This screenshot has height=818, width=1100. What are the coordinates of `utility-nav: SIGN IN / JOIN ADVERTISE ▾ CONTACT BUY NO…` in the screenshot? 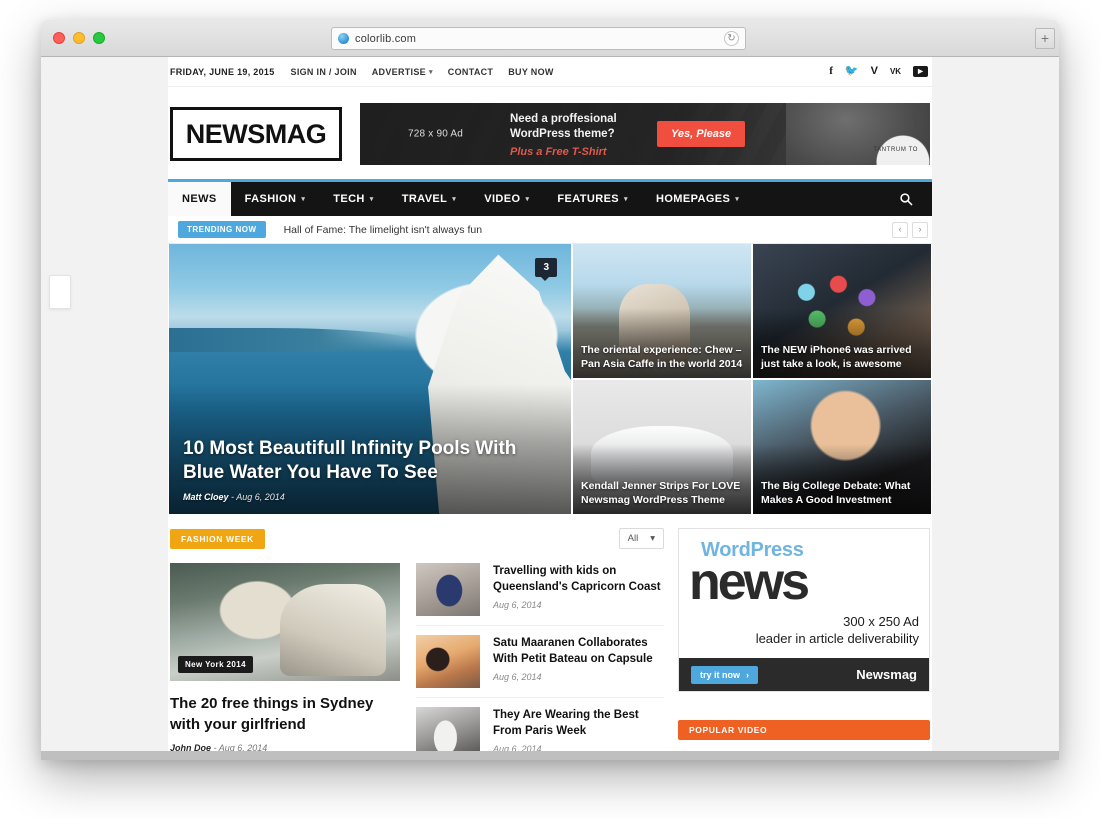 It's located at (560, 72).